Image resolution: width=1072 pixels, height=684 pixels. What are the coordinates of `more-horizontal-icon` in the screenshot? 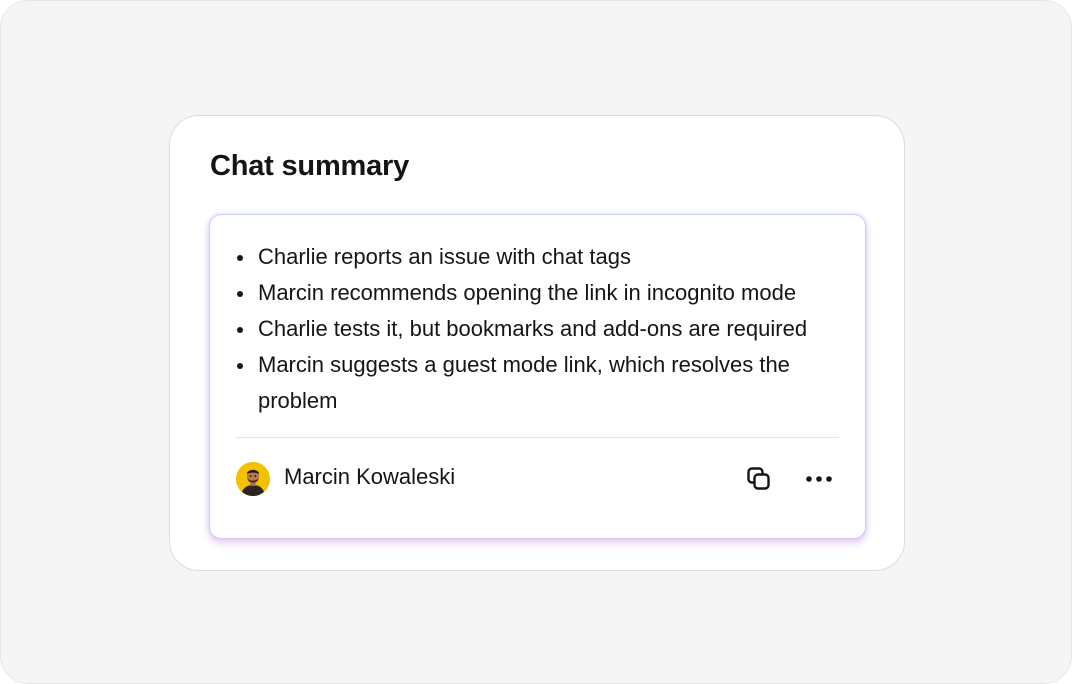 It's located at (819, 479).